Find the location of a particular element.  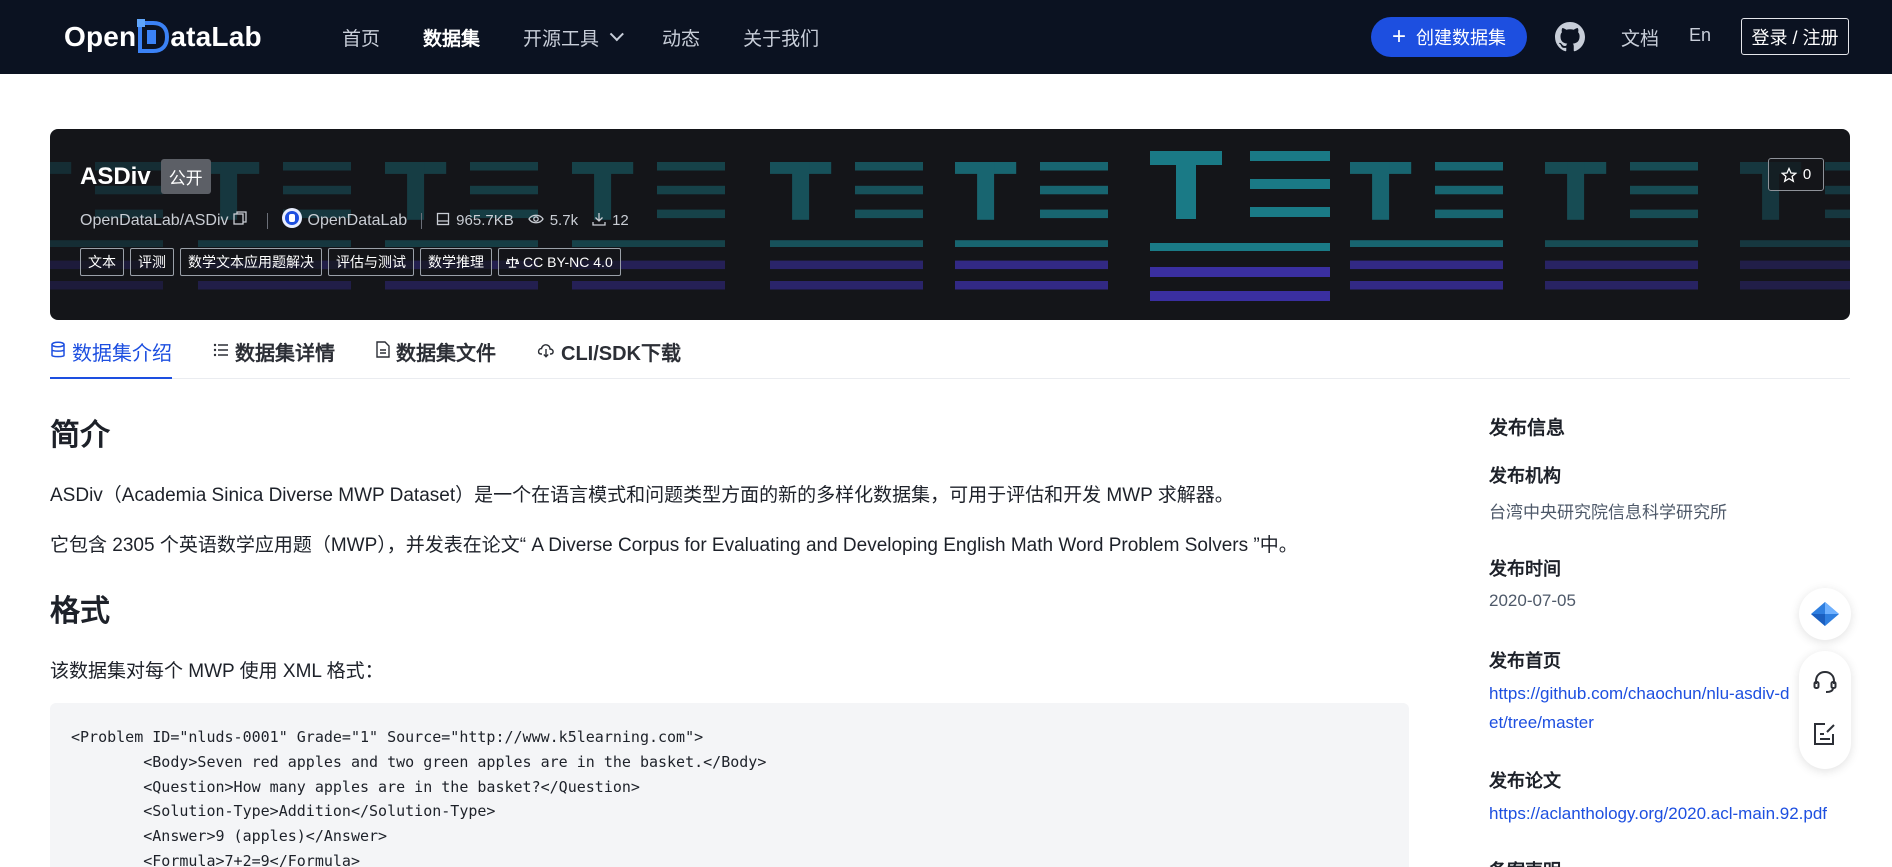

nav-tools-label: 开源工具 is located at coordinates (561, 39).